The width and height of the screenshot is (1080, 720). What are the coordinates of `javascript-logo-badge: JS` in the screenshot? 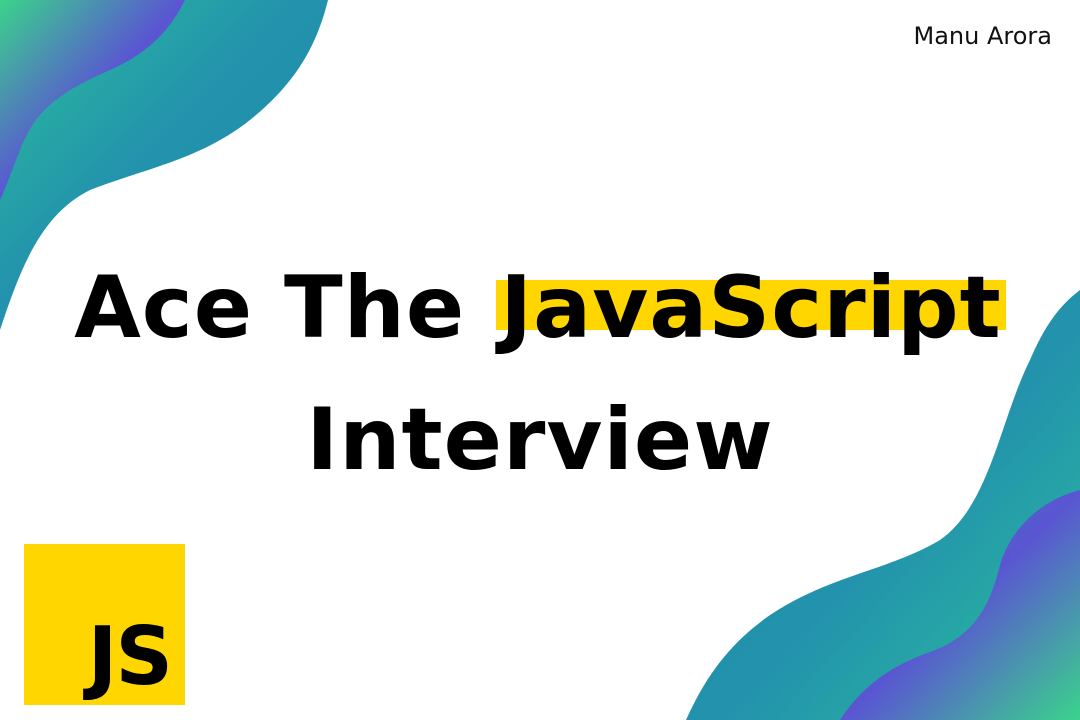 It's located at (104, 624).